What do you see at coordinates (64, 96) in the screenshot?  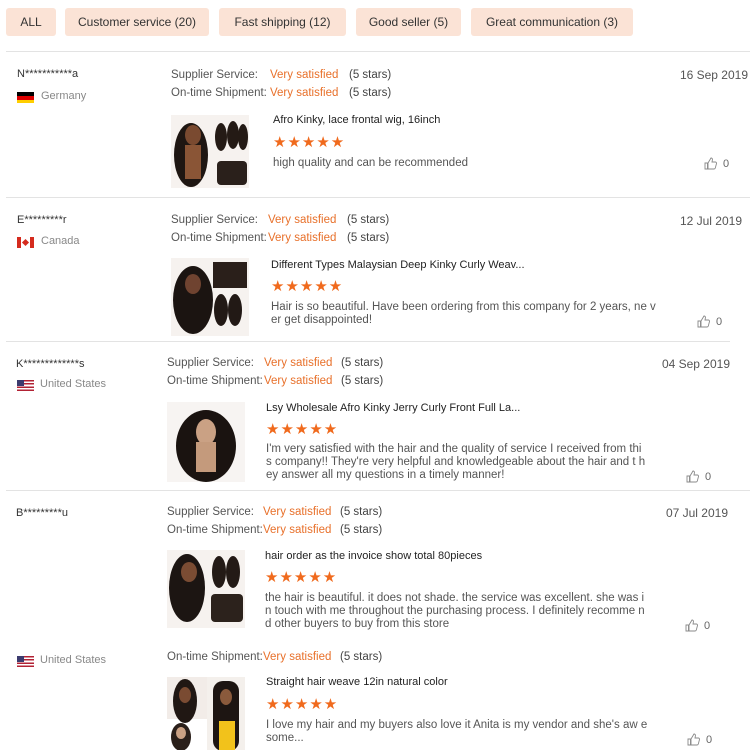 I see `reviewer-country: Germany` at bounding box center [64, 96].